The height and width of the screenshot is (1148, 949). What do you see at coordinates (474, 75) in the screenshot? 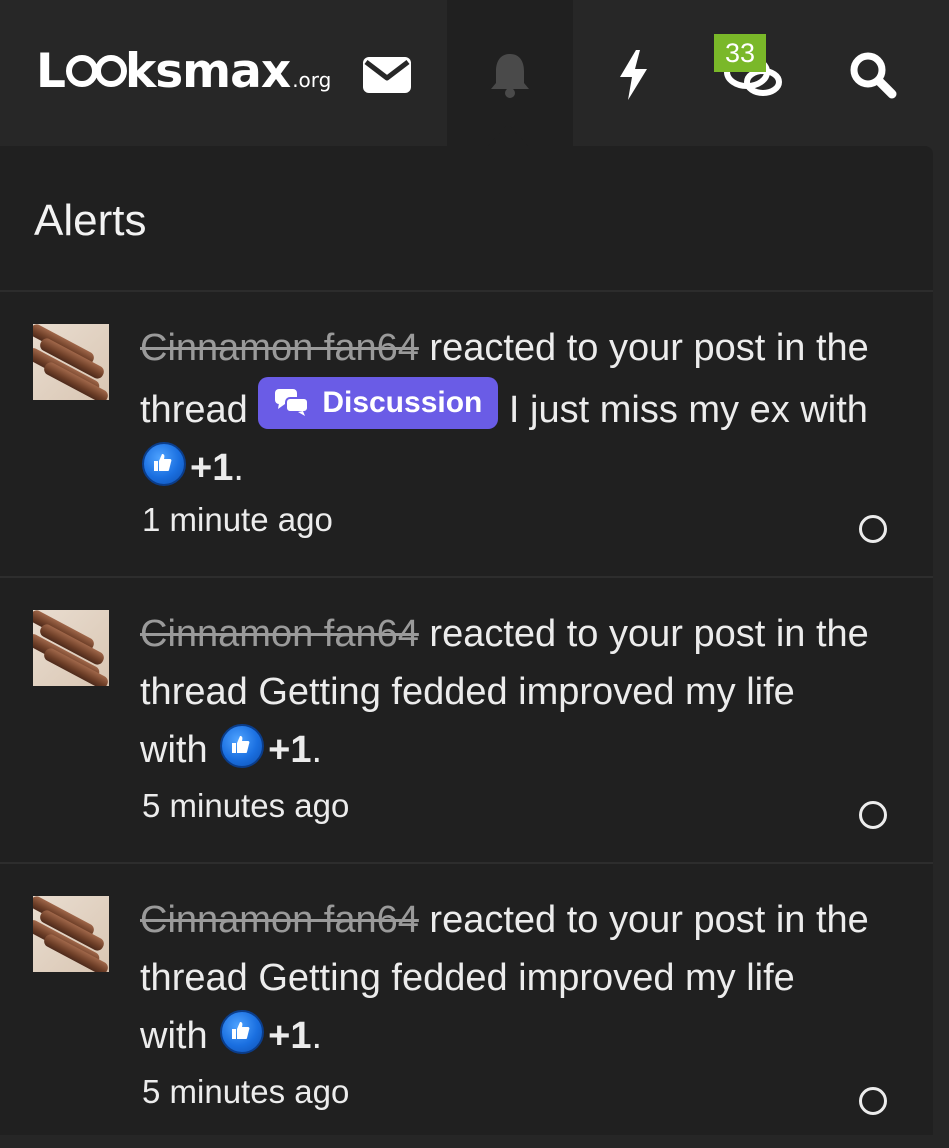
I see `top-nav: L ksmax .org 33` at bounding box center [474, 75].